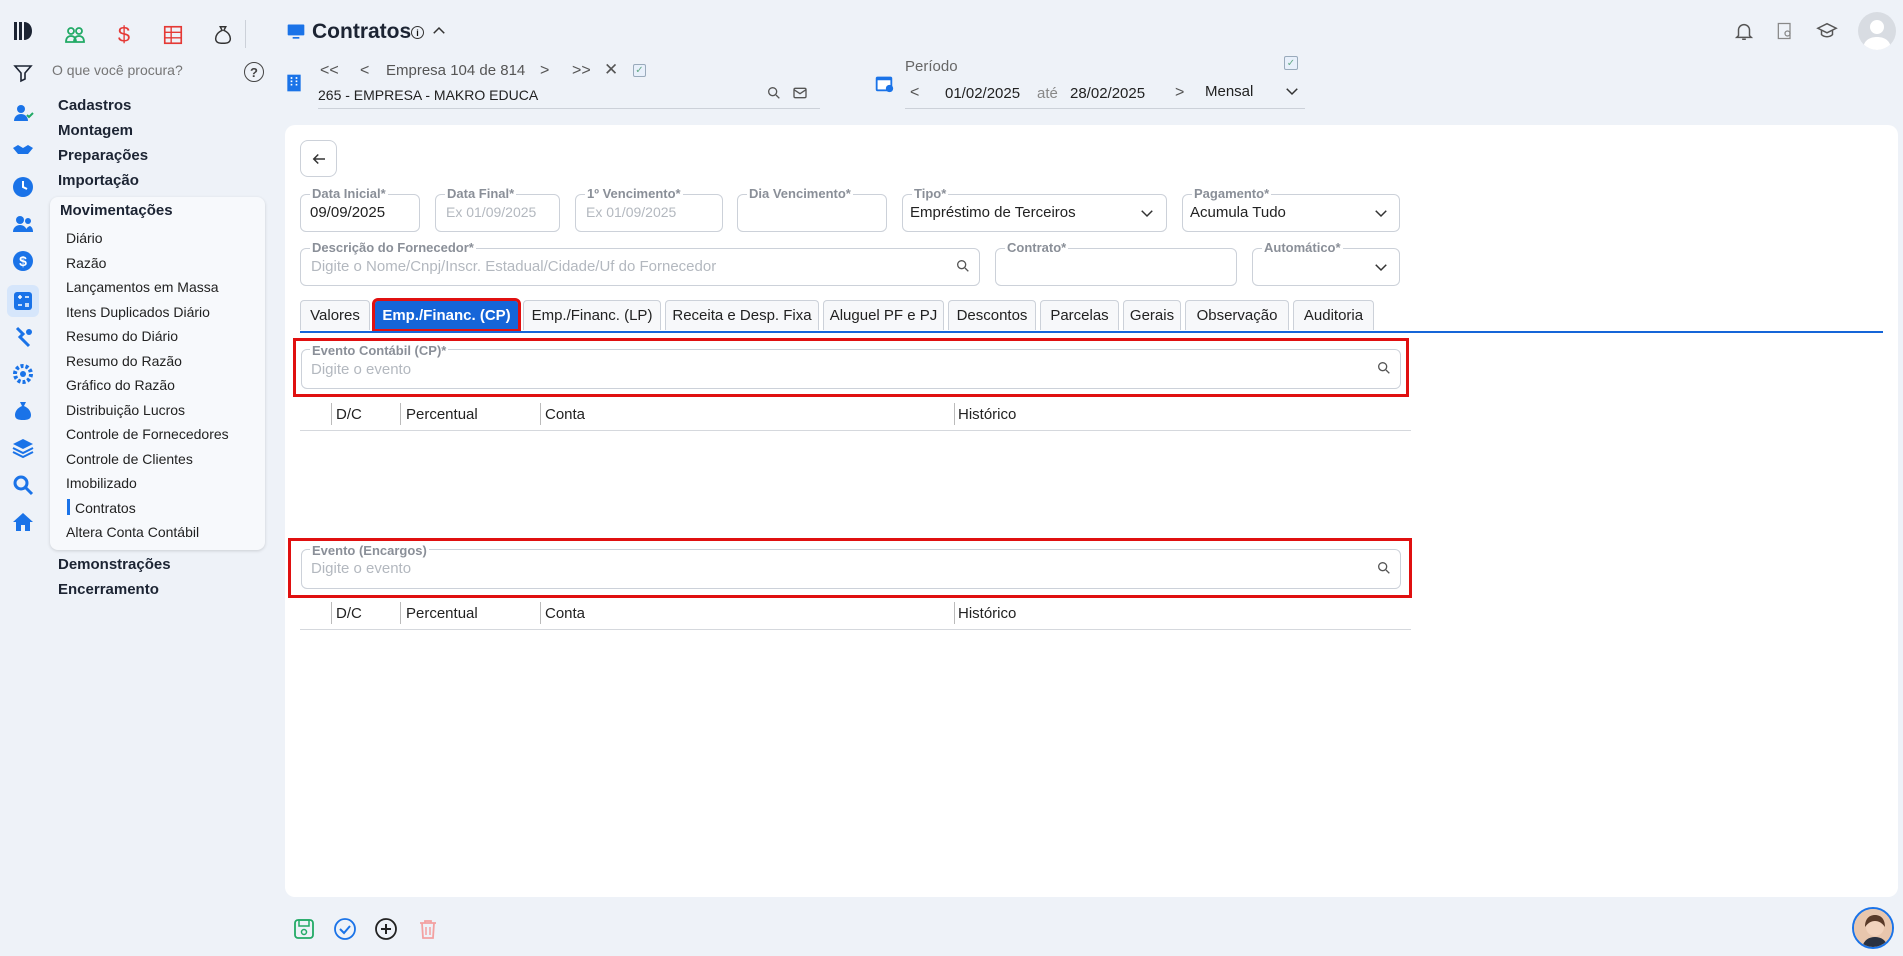  What do you see at coordinates (122, 336) in the screenshot?
I see `submenu-item: Resumo do Diário` at bounding box center [122, 336].